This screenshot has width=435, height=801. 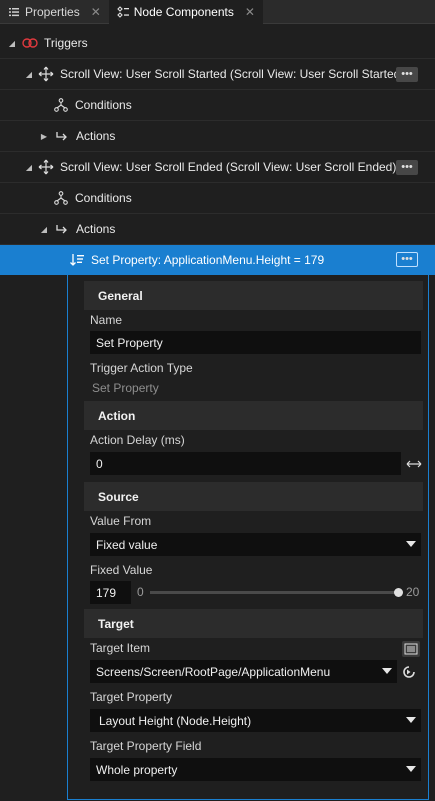 I want to click on node-components-icon, so click(x=122, y=12).